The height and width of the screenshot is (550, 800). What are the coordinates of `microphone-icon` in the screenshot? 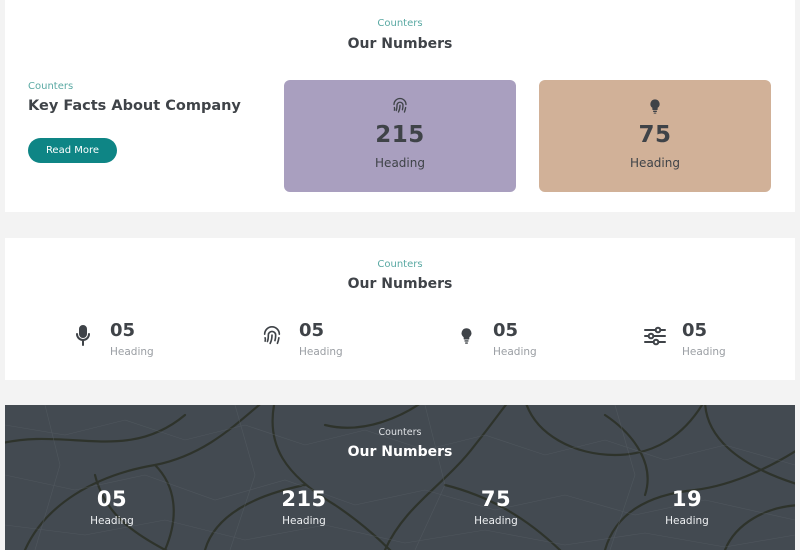 It's located at (83, 336).